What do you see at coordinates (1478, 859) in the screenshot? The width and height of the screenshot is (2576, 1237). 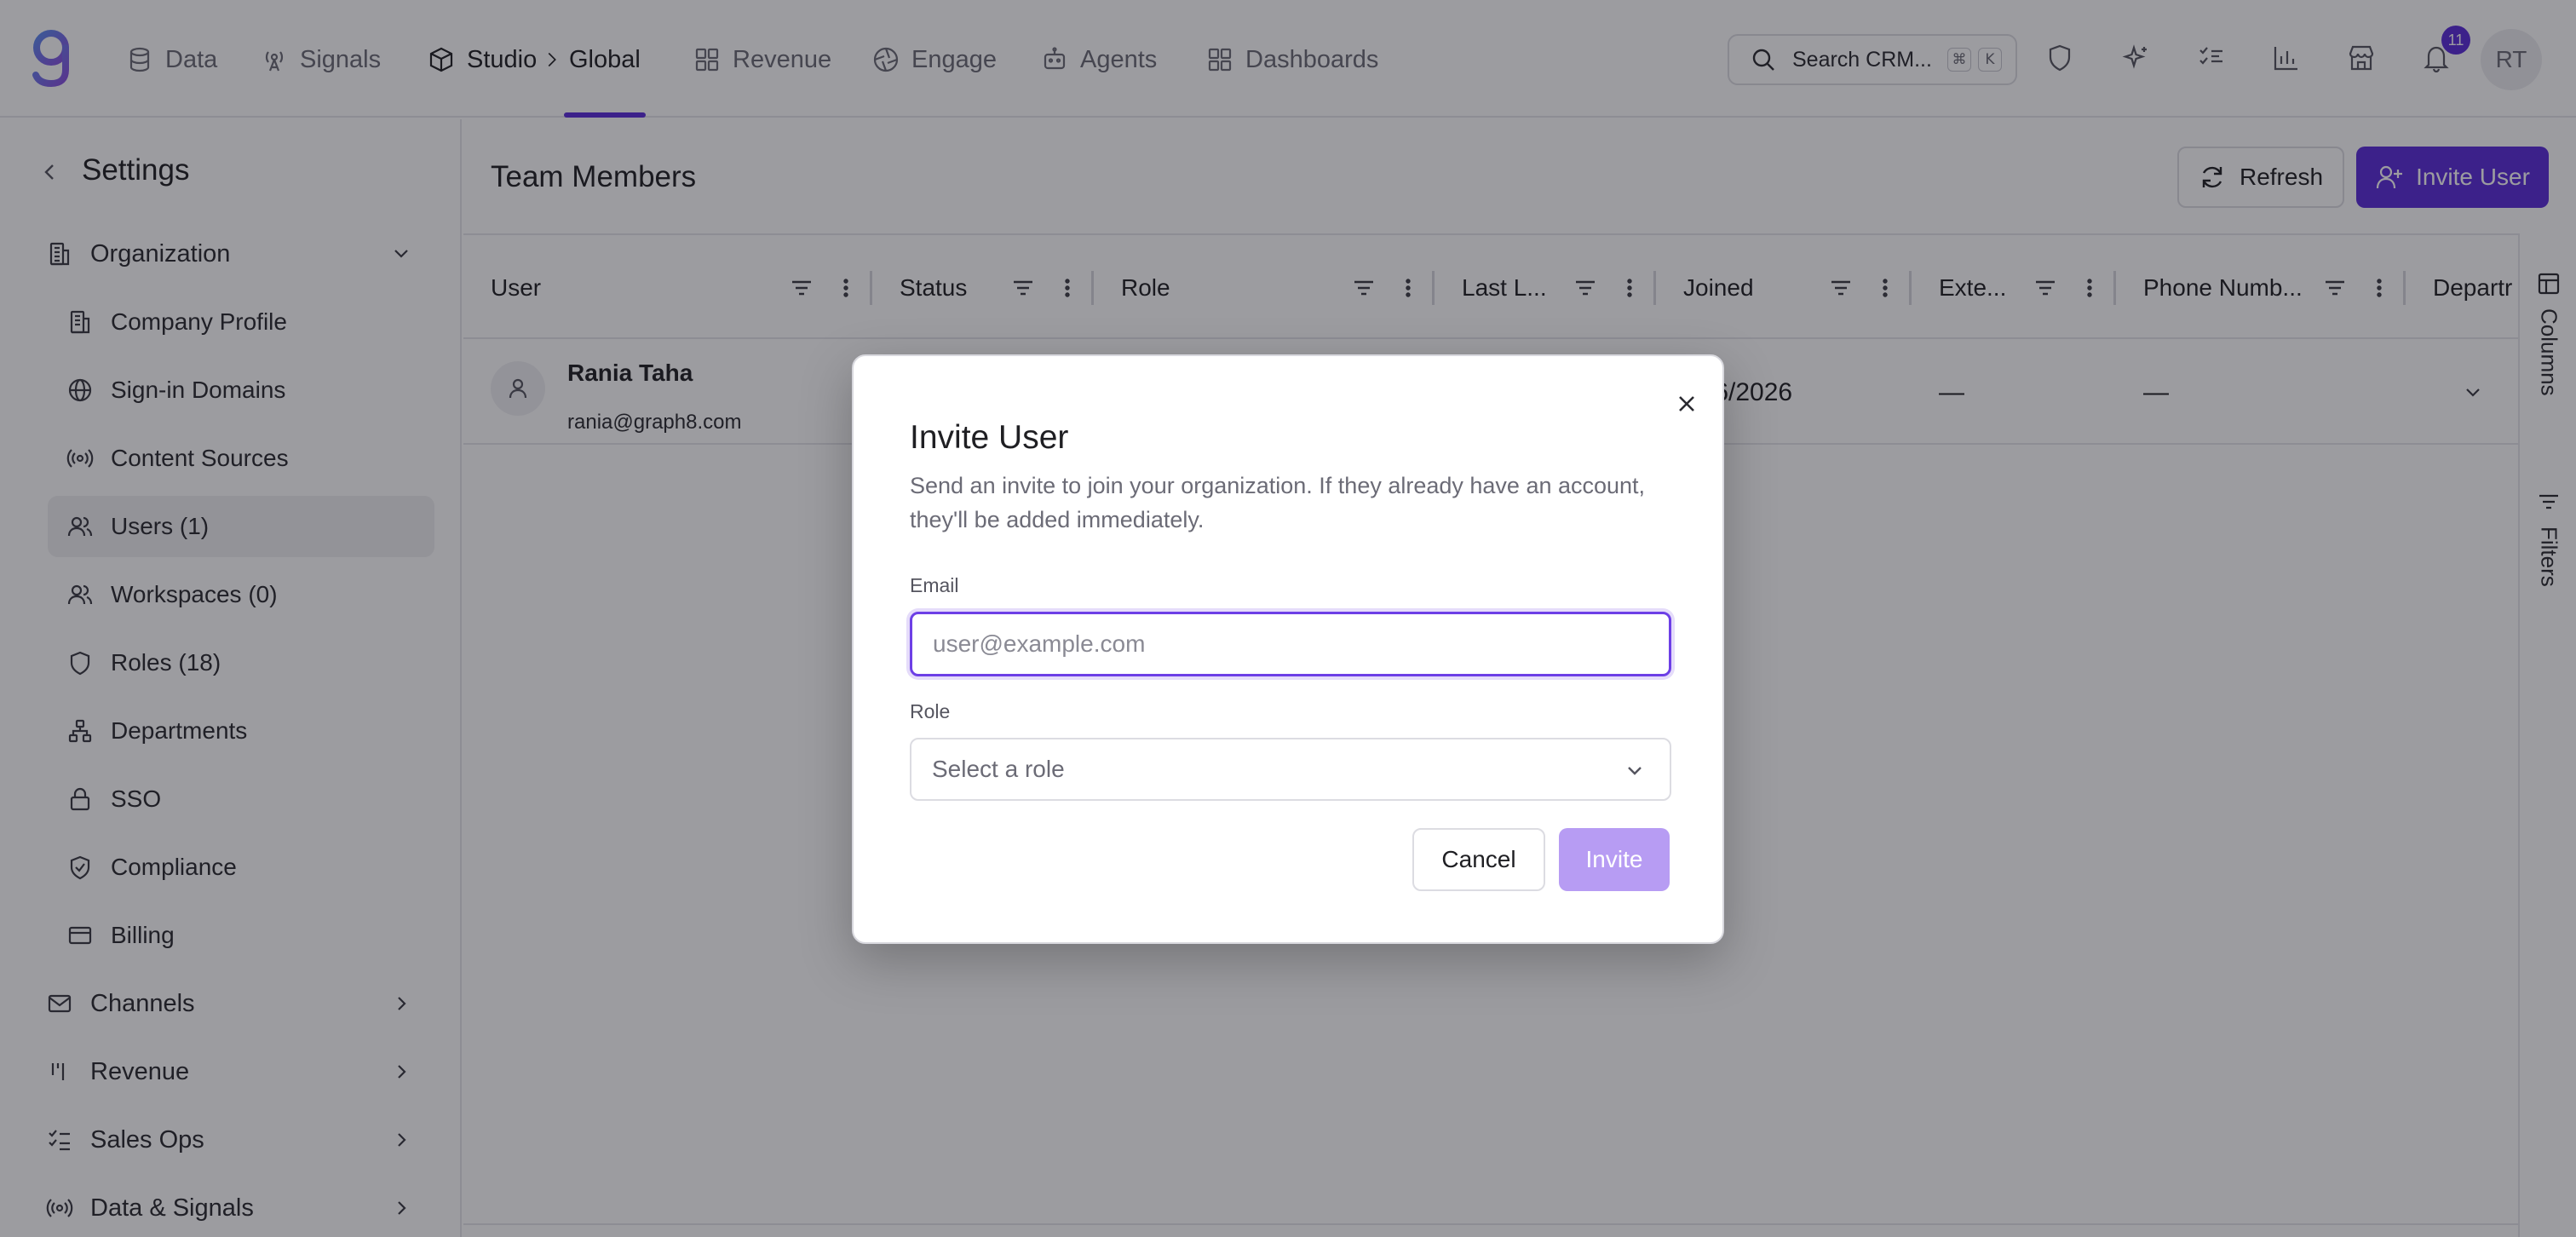 I see `cancel-button: Cancel` at bounding box center [1478, 859].